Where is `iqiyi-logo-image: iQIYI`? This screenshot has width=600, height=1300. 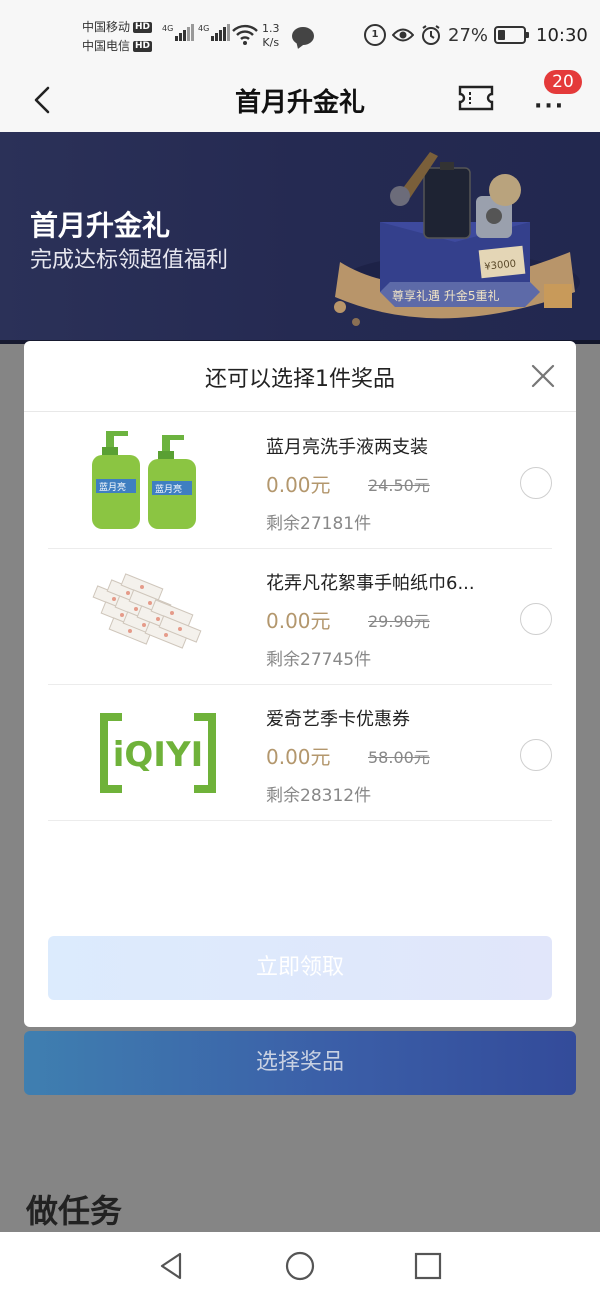 iqiyi-logo-image: iQIYI is located at coordinates (158, 753).